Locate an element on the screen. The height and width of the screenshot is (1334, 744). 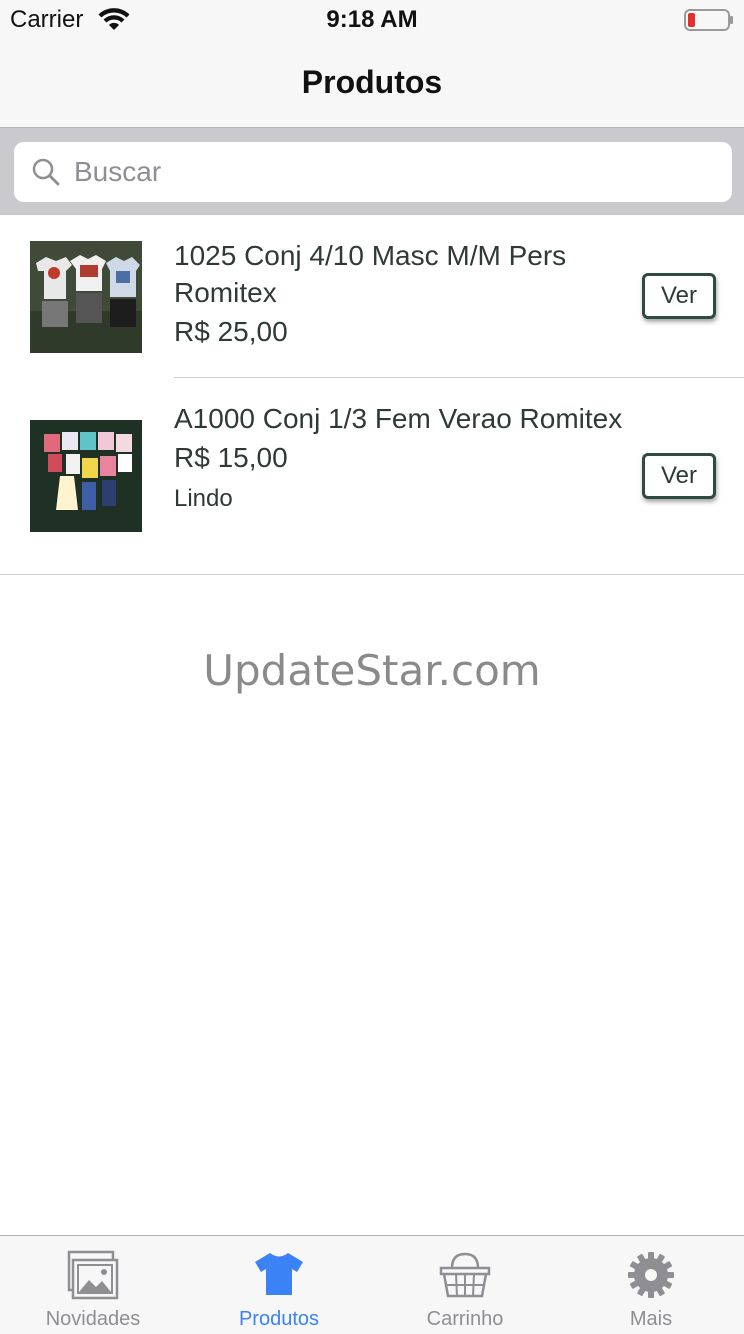
search-bar is located at coordinates (372, 171).